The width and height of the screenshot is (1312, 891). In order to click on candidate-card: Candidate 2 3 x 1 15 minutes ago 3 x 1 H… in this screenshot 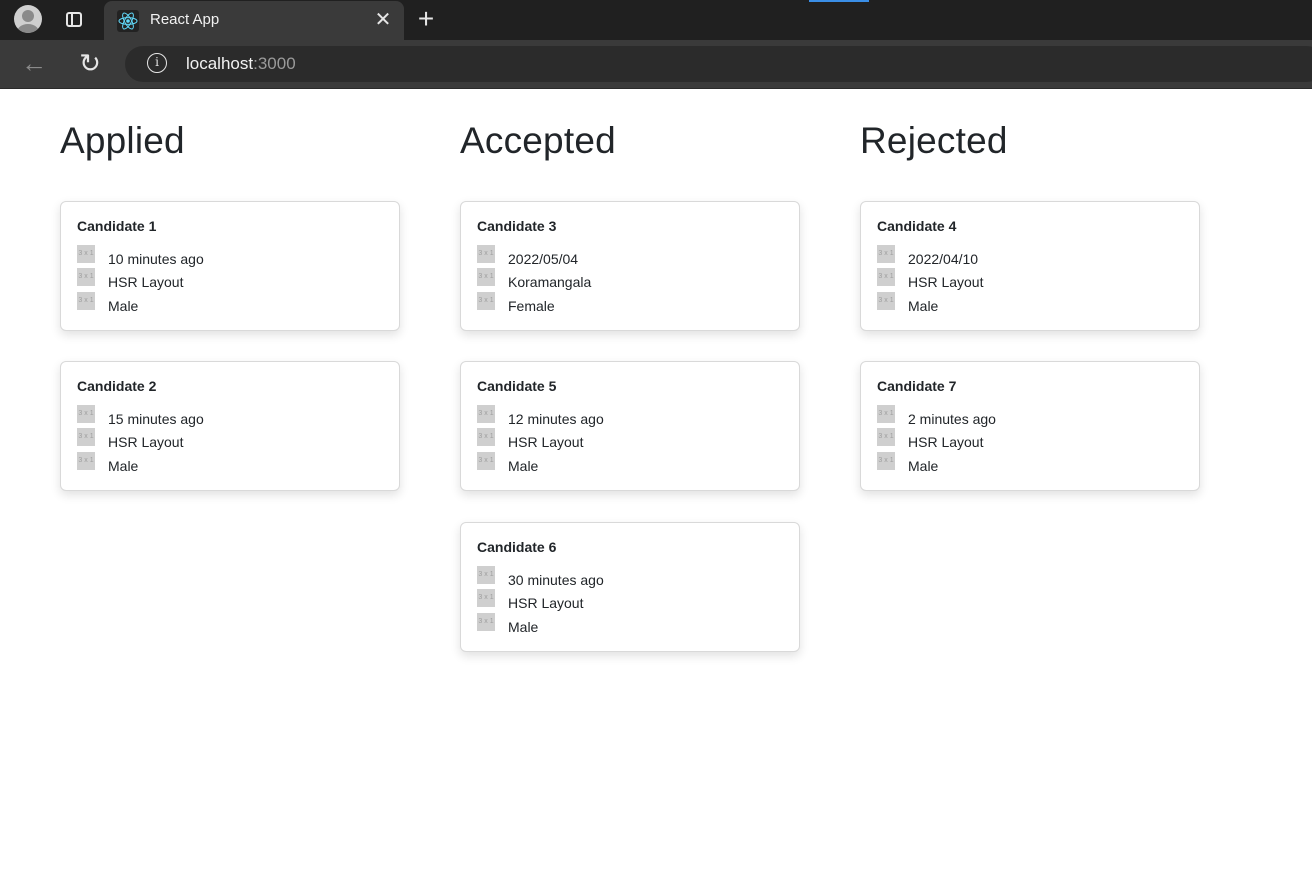, I will do `click(230, 426)`.